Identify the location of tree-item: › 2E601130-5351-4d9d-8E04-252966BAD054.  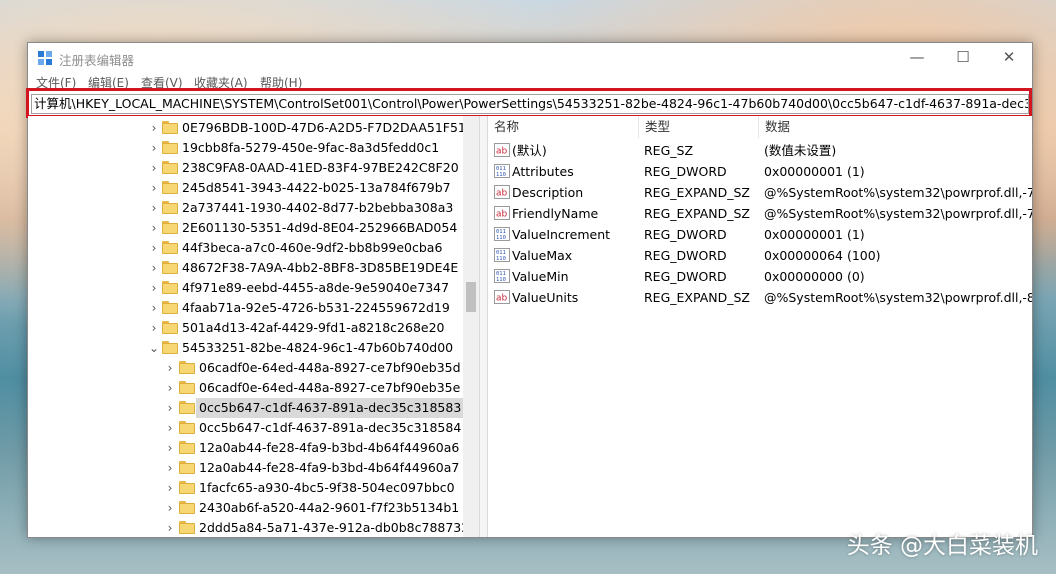
(245, 228).